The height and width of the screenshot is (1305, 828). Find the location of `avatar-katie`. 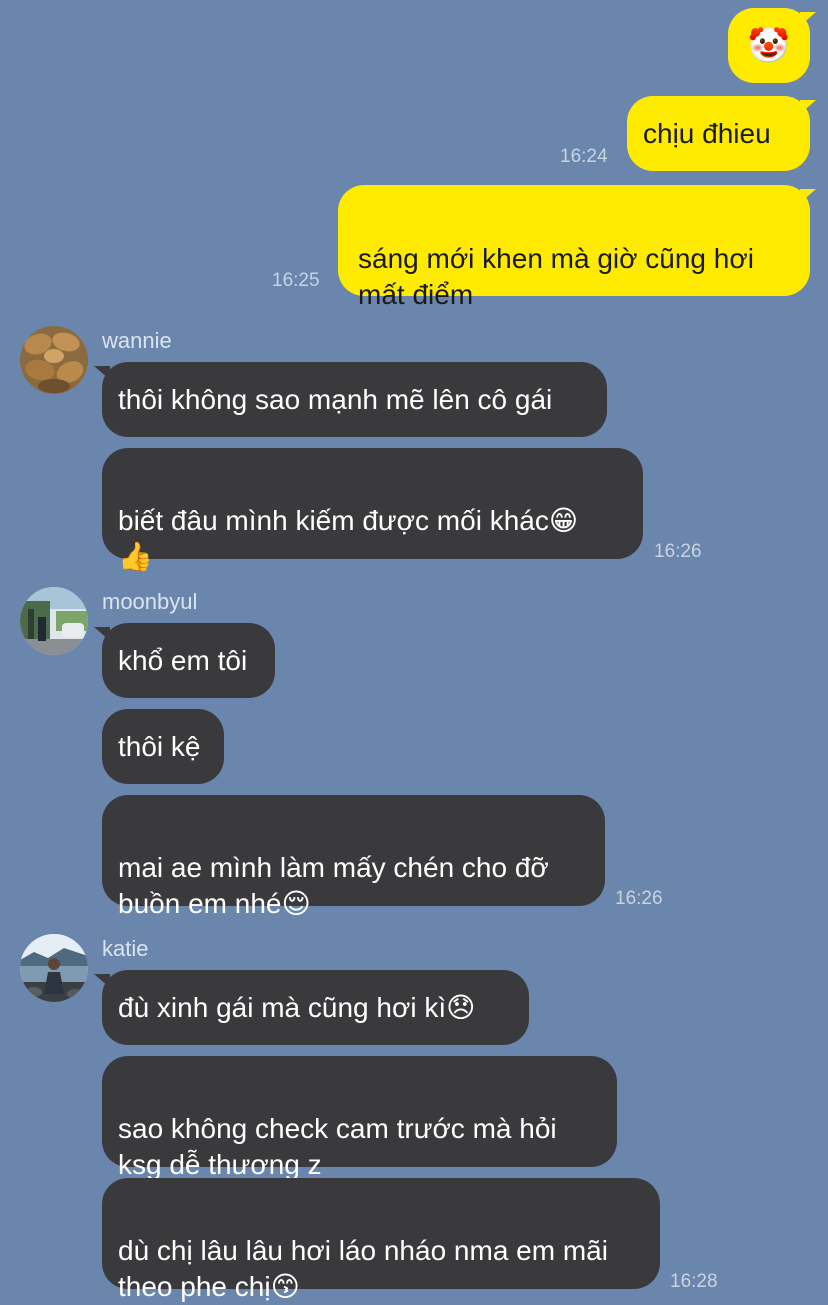

avatar-katie is located at coordinates (54, 968).